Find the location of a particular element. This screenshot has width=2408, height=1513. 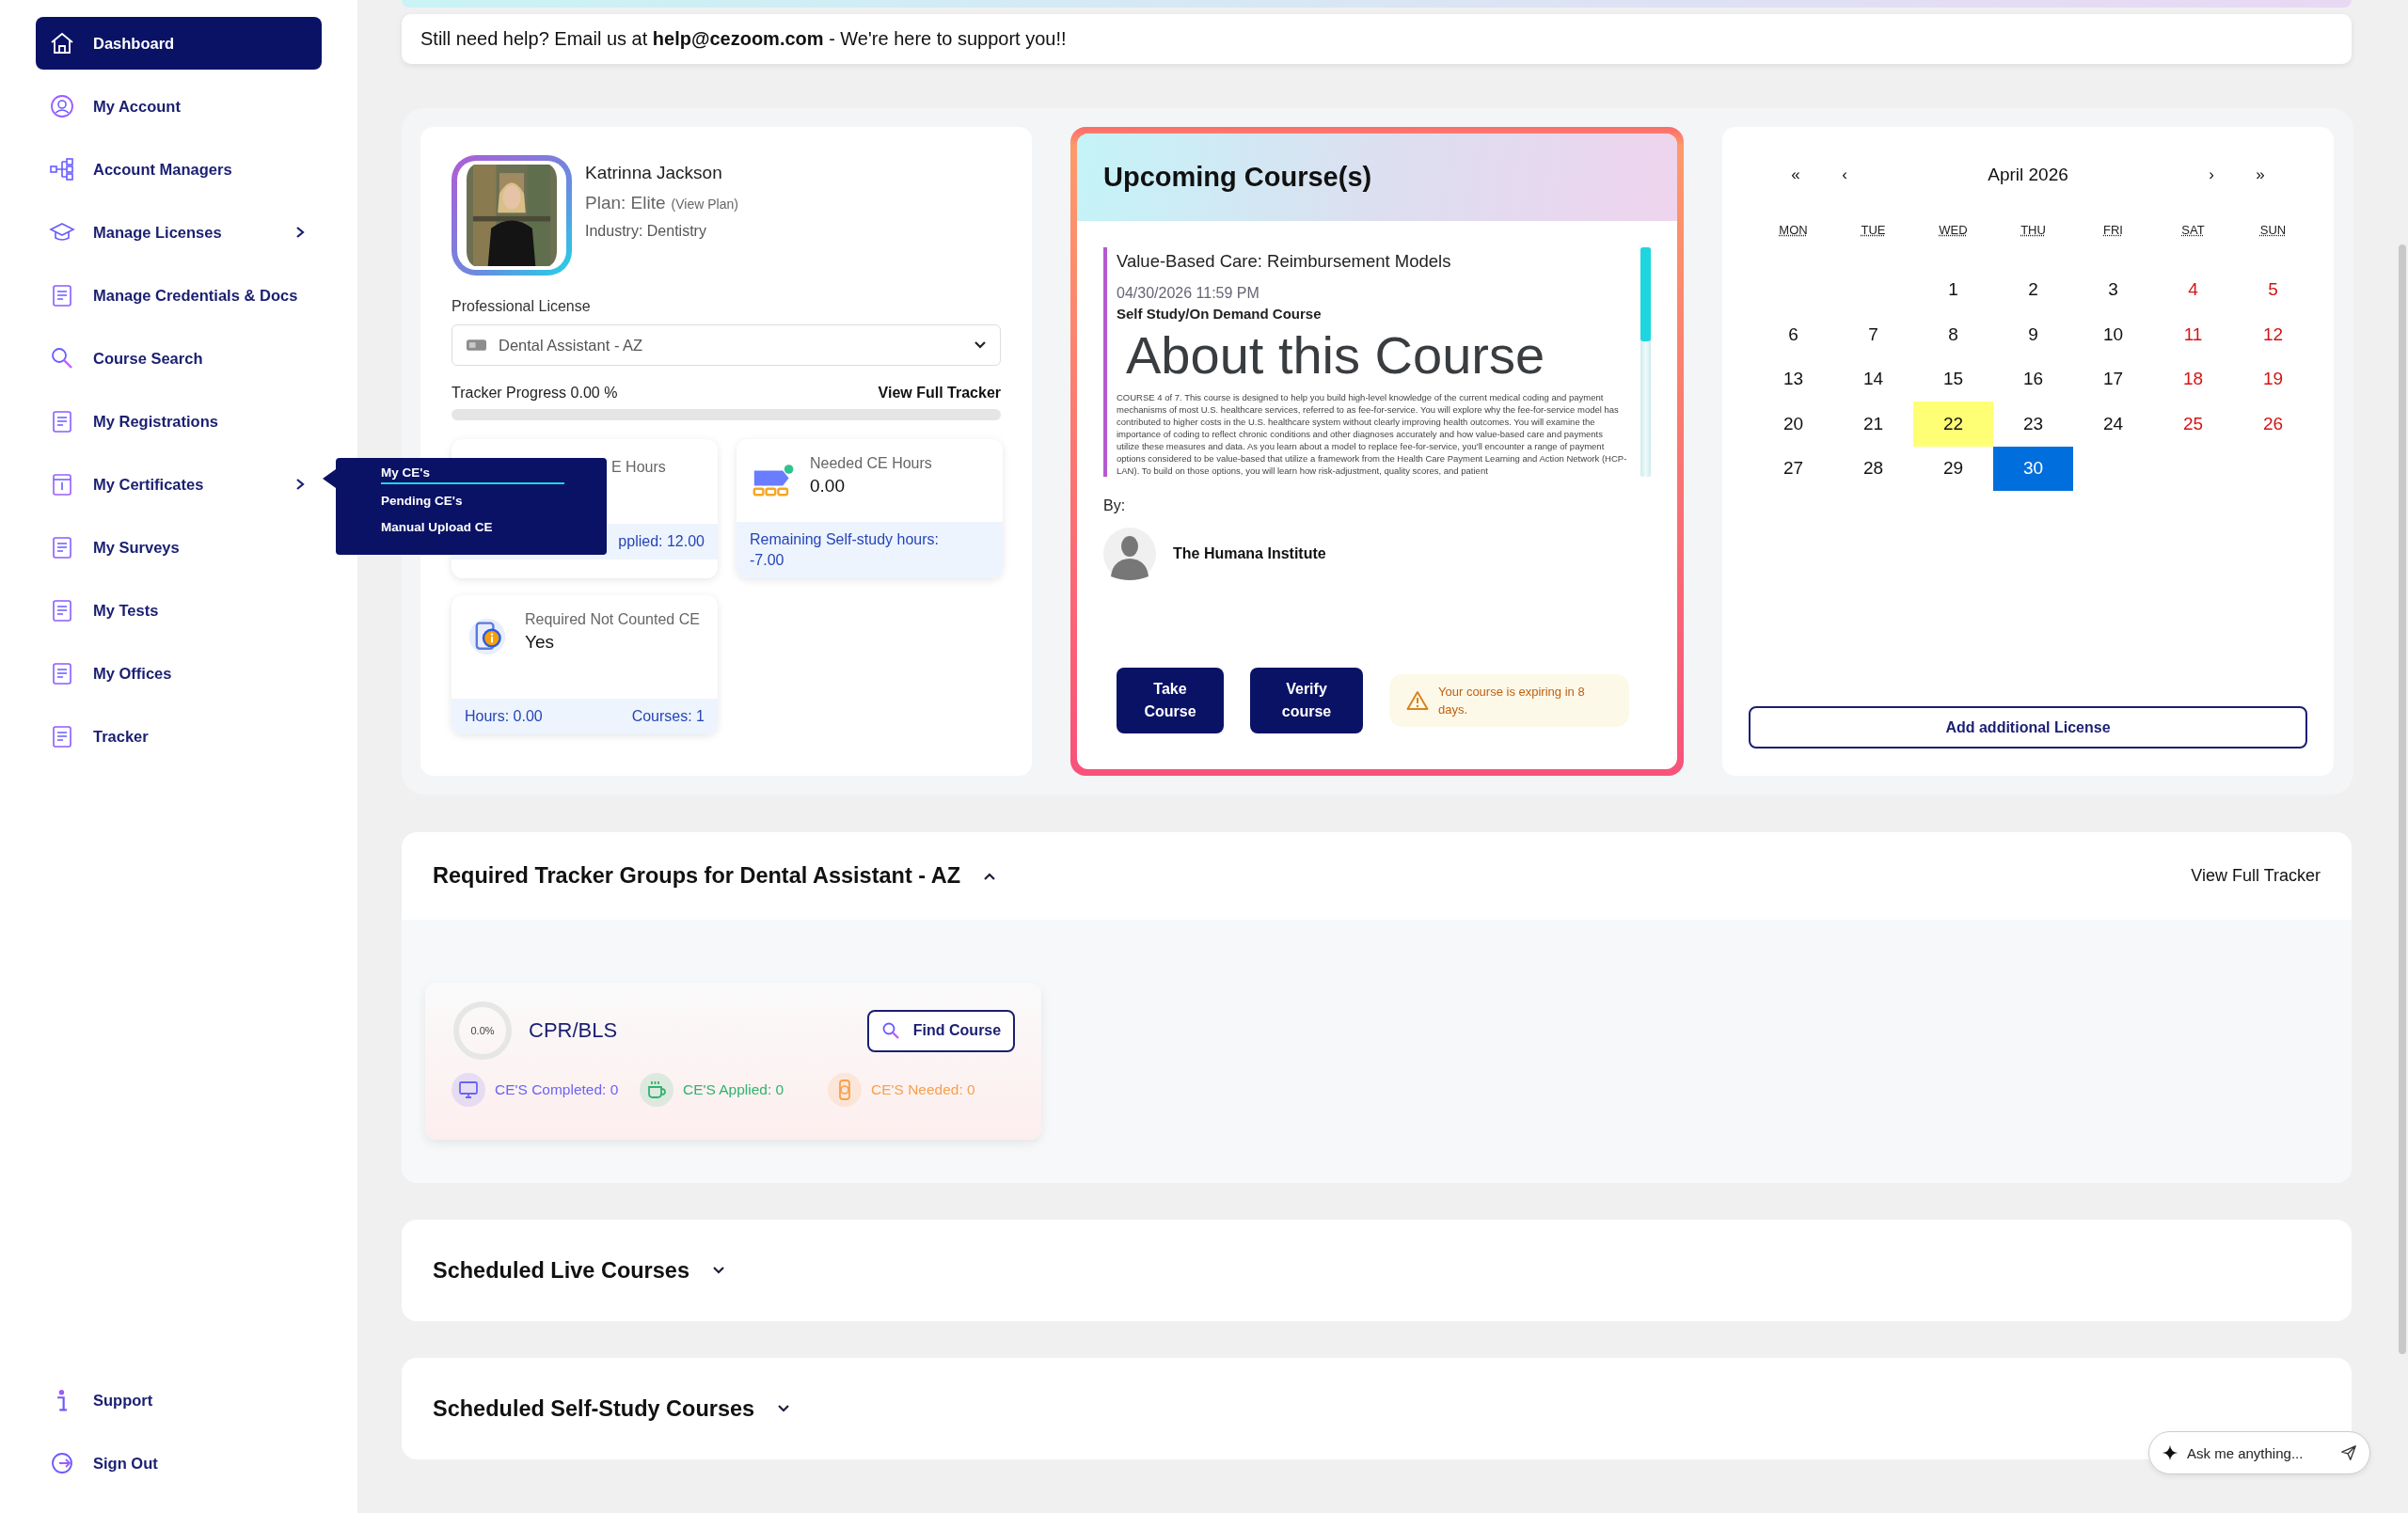

stat-label: CE'S Applied: 0 is located at coordinates (734, 1089).